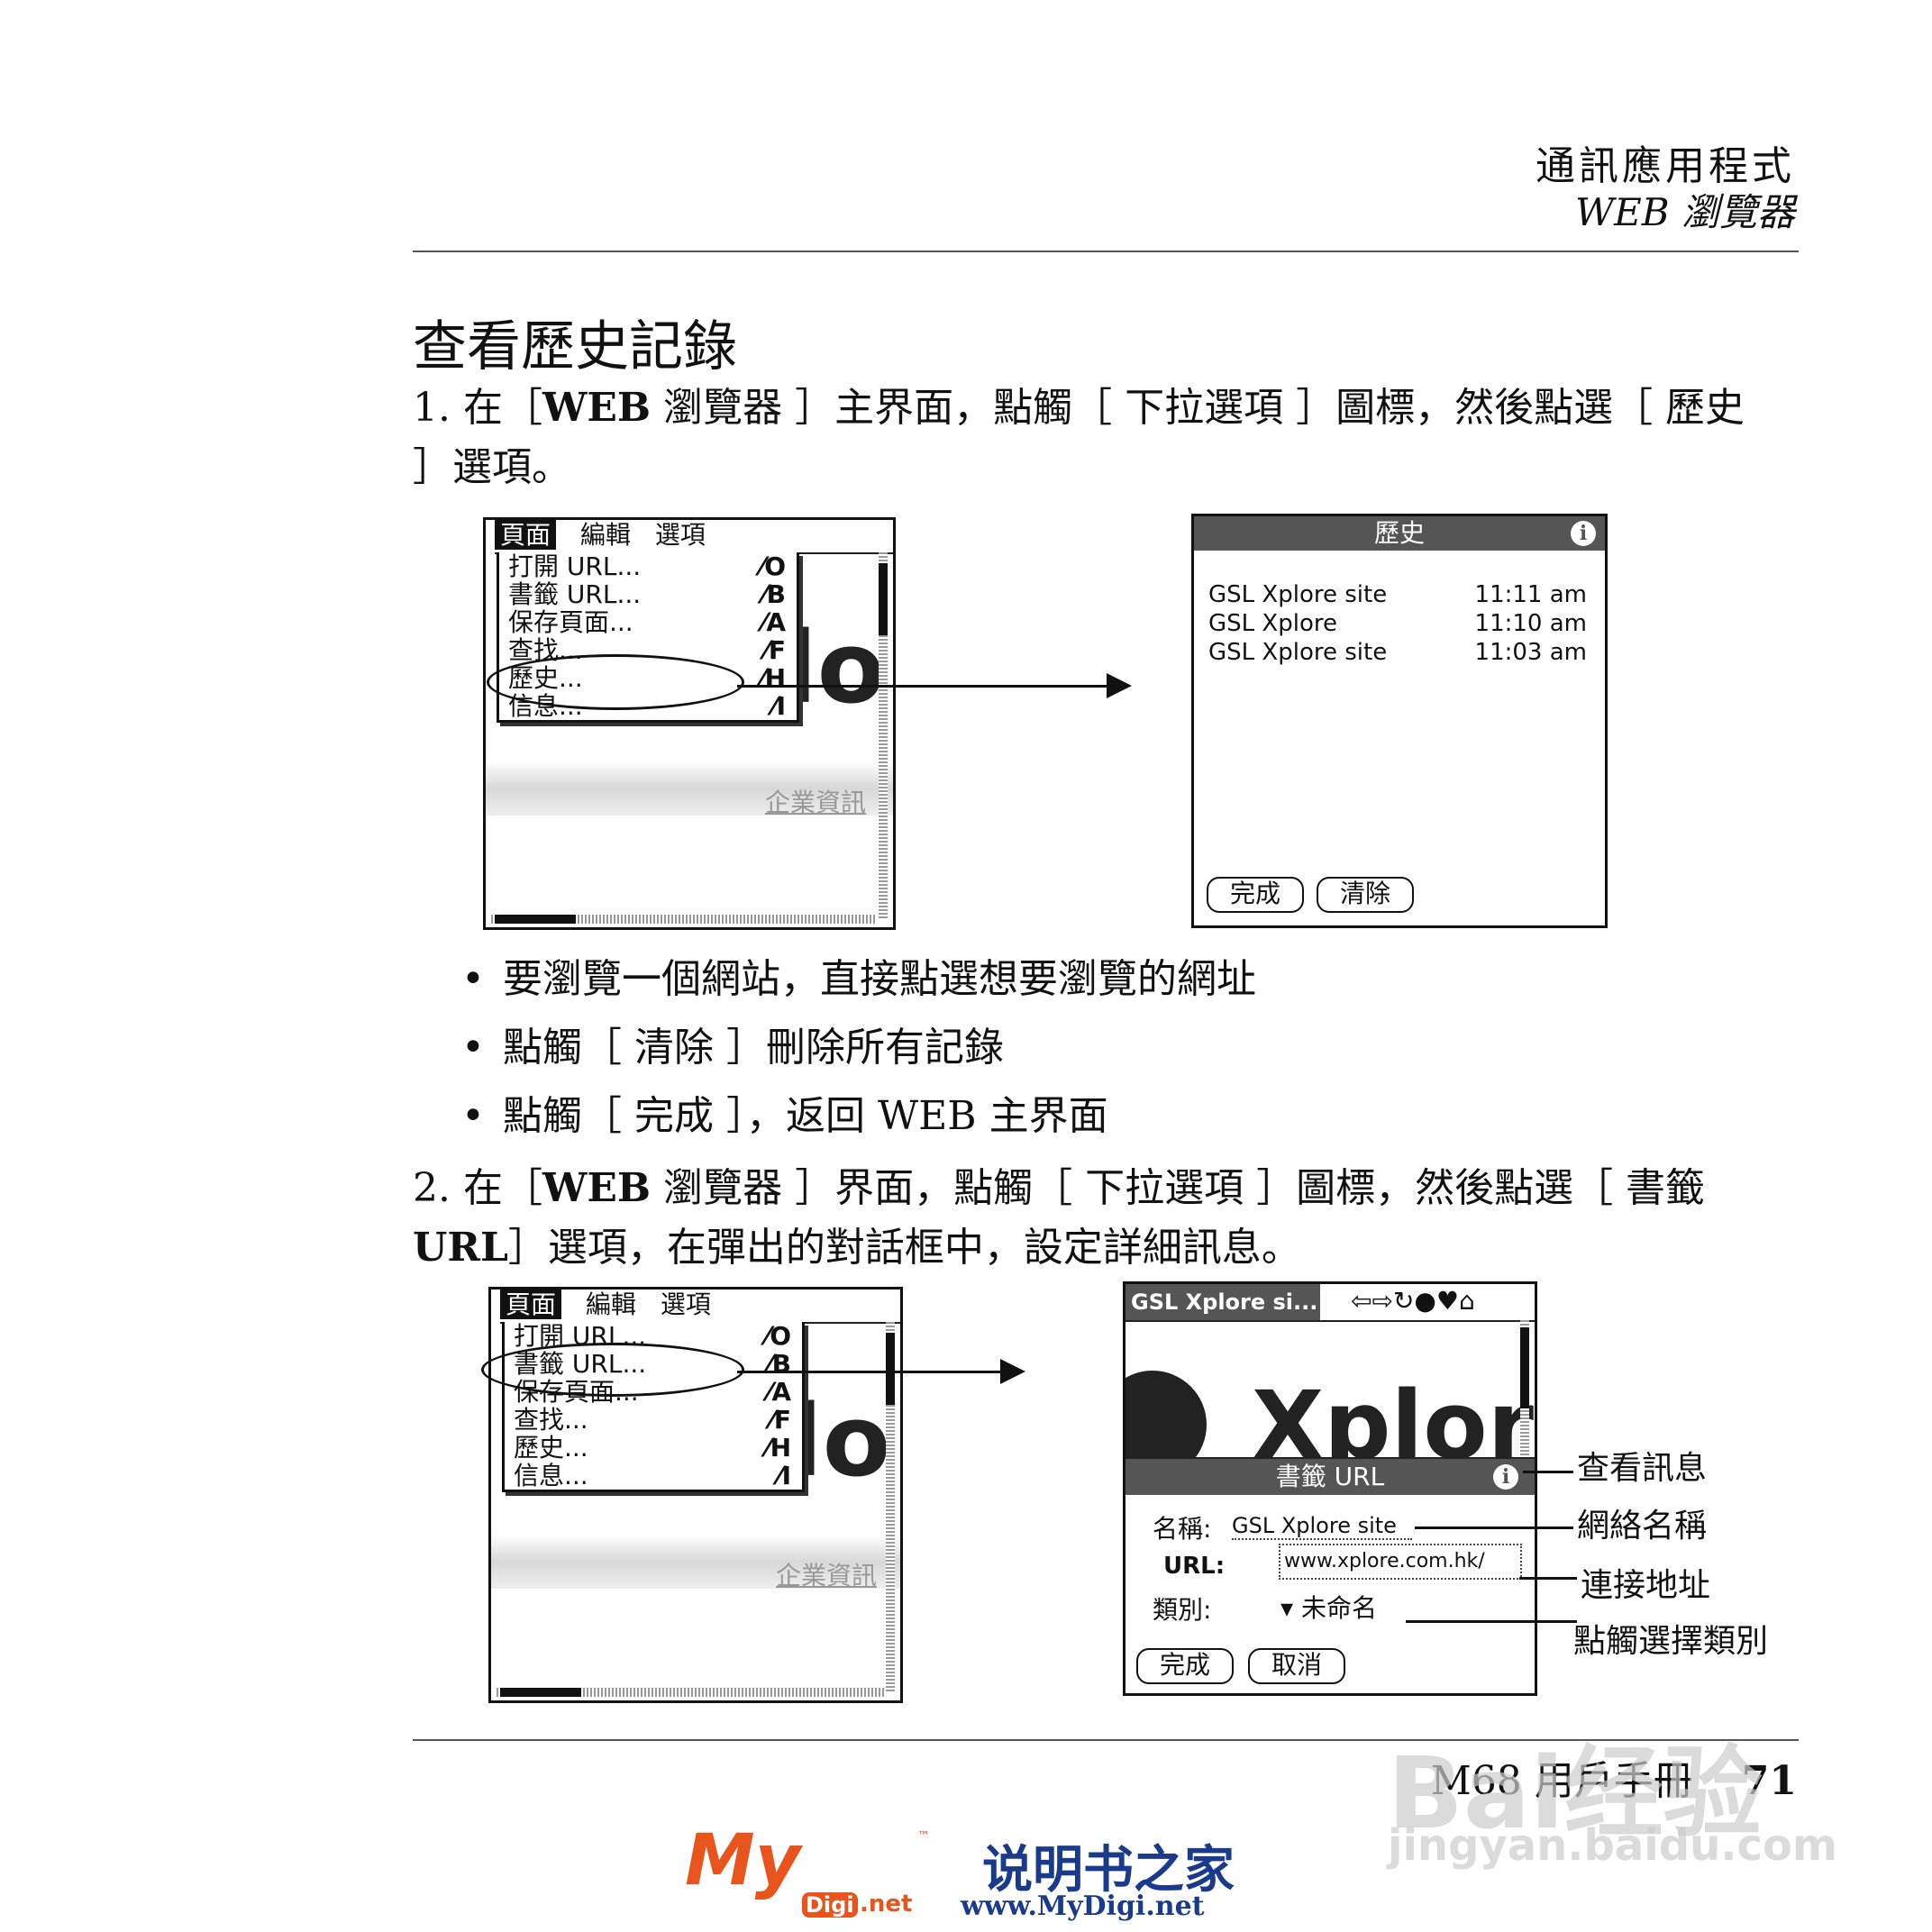 The width and height of the screenshot is (1932, 1932). Describe the element at coordinates (1106, 251) in the screenshot. I see `header-divider` at that location.